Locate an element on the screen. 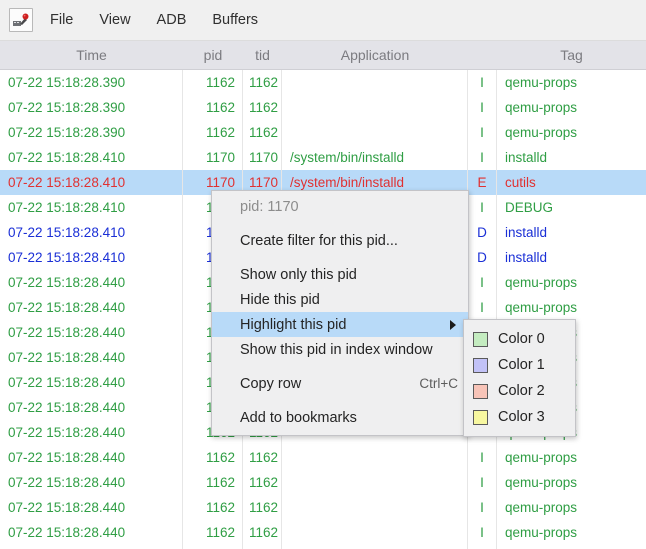 The image size is (646, 549). column-header-tag: Tag is located at coordinates (571, 55).